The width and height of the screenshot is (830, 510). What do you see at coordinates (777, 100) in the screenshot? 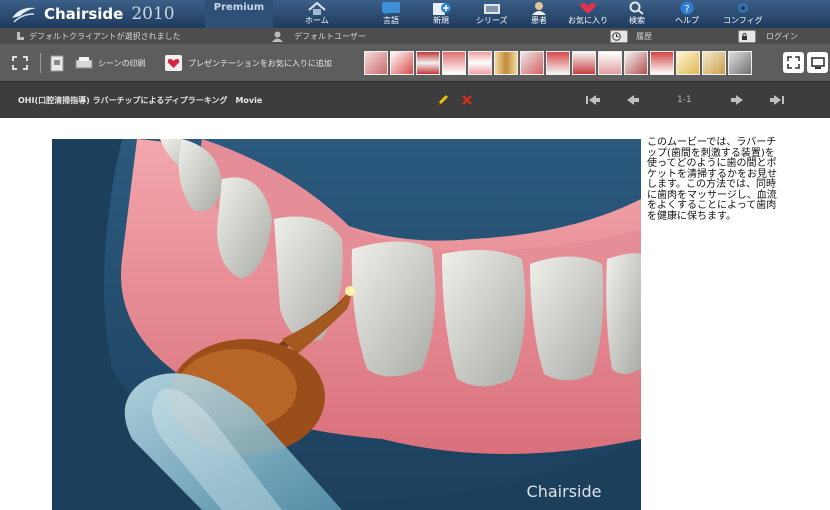
I see `last-page-icon` at bounding box center [777, 100].